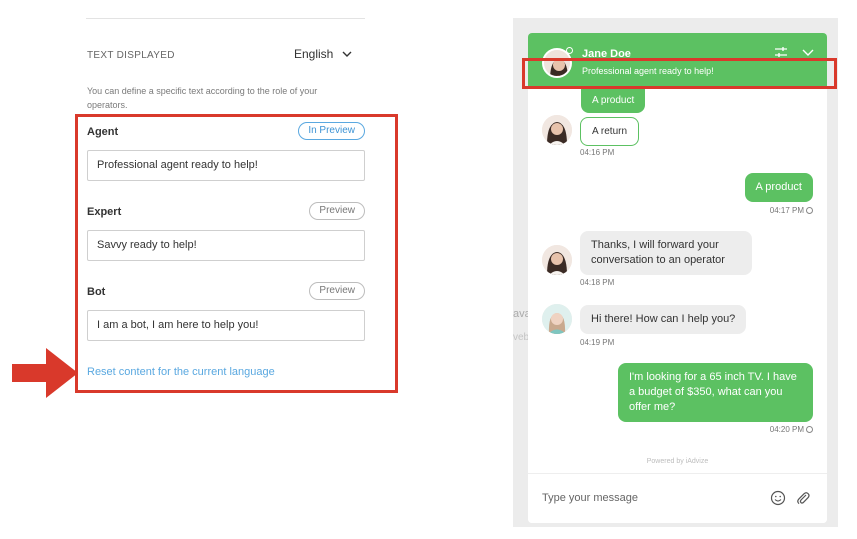  Describe the element at coordinates (778, 187) in the screenshot. I see `visitor-message-bubble: A product` at that location.